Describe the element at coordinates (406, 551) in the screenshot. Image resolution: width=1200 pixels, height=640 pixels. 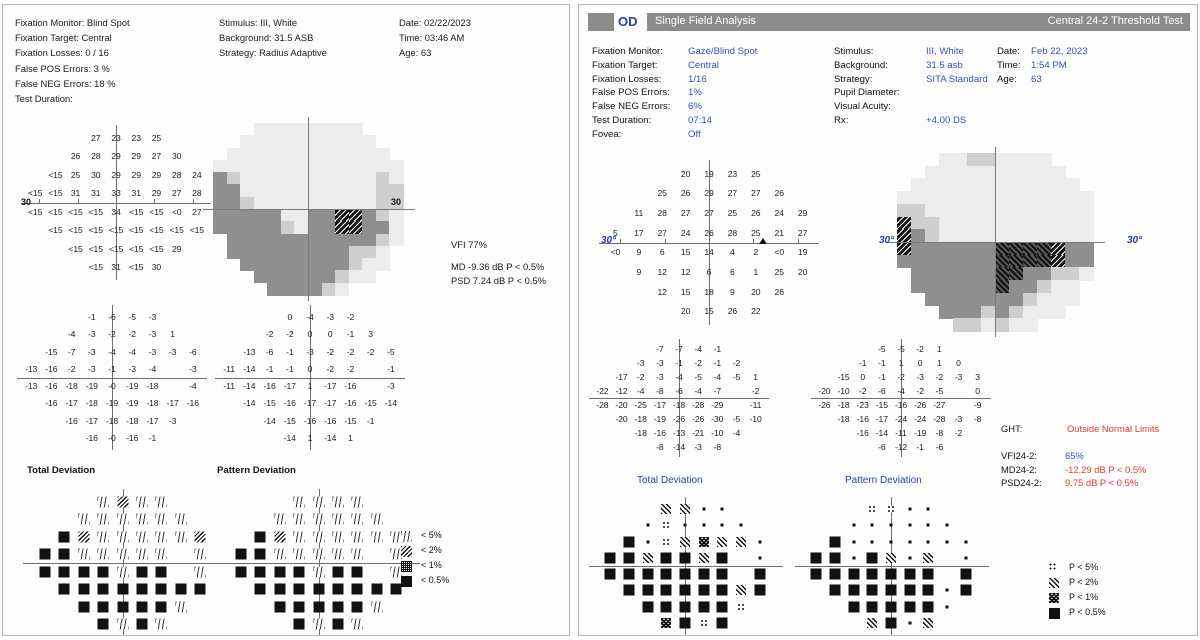
I see `legend-symbol-p2` at that location.